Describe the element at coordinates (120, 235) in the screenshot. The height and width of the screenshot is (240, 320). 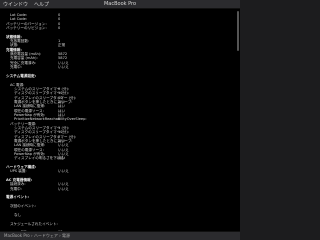
I see `path-bar: MacBook Pro › ハードウェア › 電源` at that location.